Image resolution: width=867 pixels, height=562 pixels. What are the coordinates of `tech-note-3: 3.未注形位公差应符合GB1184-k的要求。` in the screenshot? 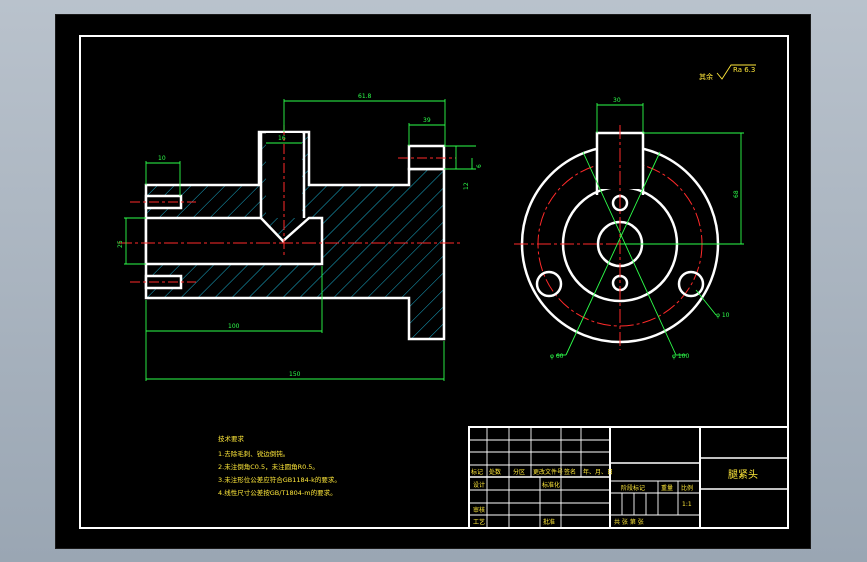 It's located at (279, 479).